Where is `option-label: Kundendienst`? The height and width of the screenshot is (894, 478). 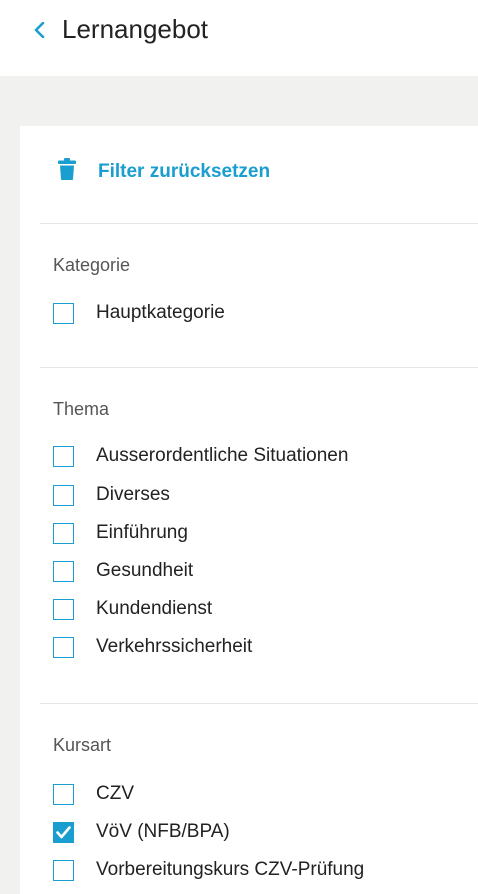 option-label: Kundendienst is located at coordinates (154, 608).